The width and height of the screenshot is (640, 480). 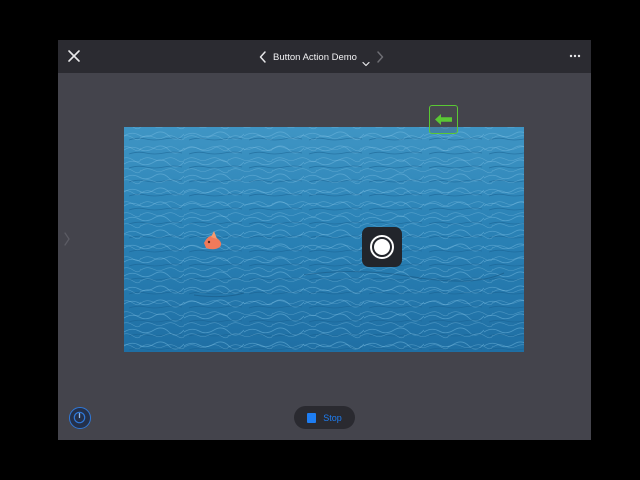 I want to click on chevron-left-icon, so click(x=262, y=57).